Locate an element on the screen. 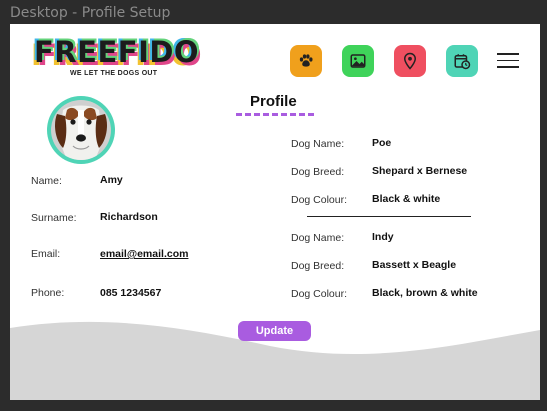  dog-divider is located at coordinates (389, 216).